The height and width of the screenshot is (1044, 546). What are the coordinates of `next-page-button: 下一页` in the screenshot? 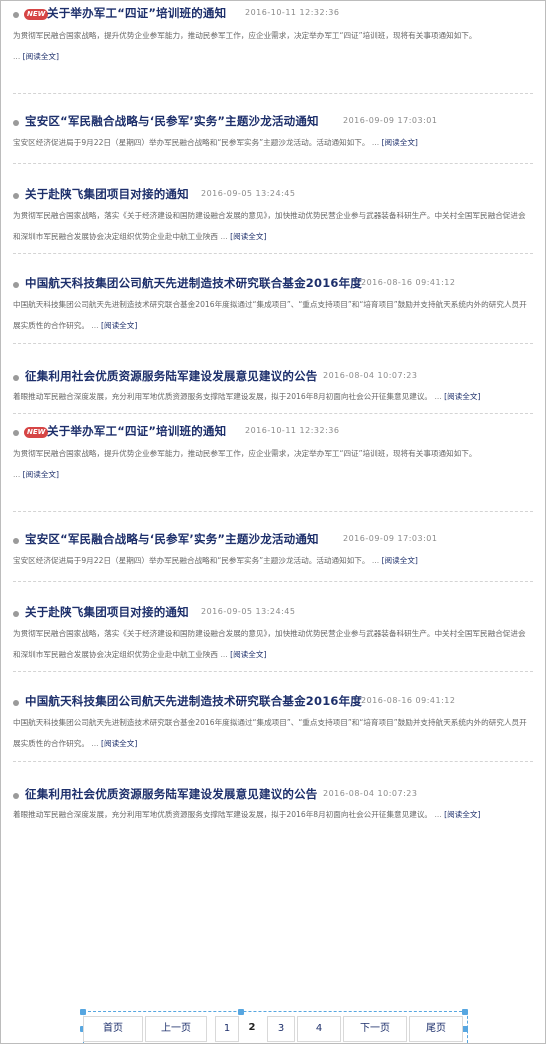 It's located at (375, 1029).